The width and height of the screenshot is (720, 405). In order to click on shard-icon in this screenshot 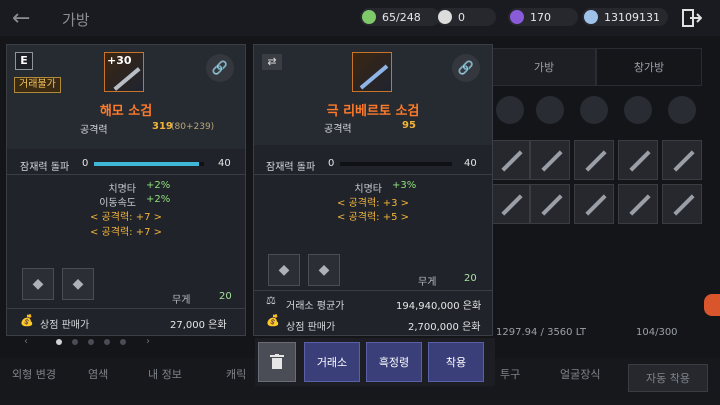, I will do `click(517, 17)`.